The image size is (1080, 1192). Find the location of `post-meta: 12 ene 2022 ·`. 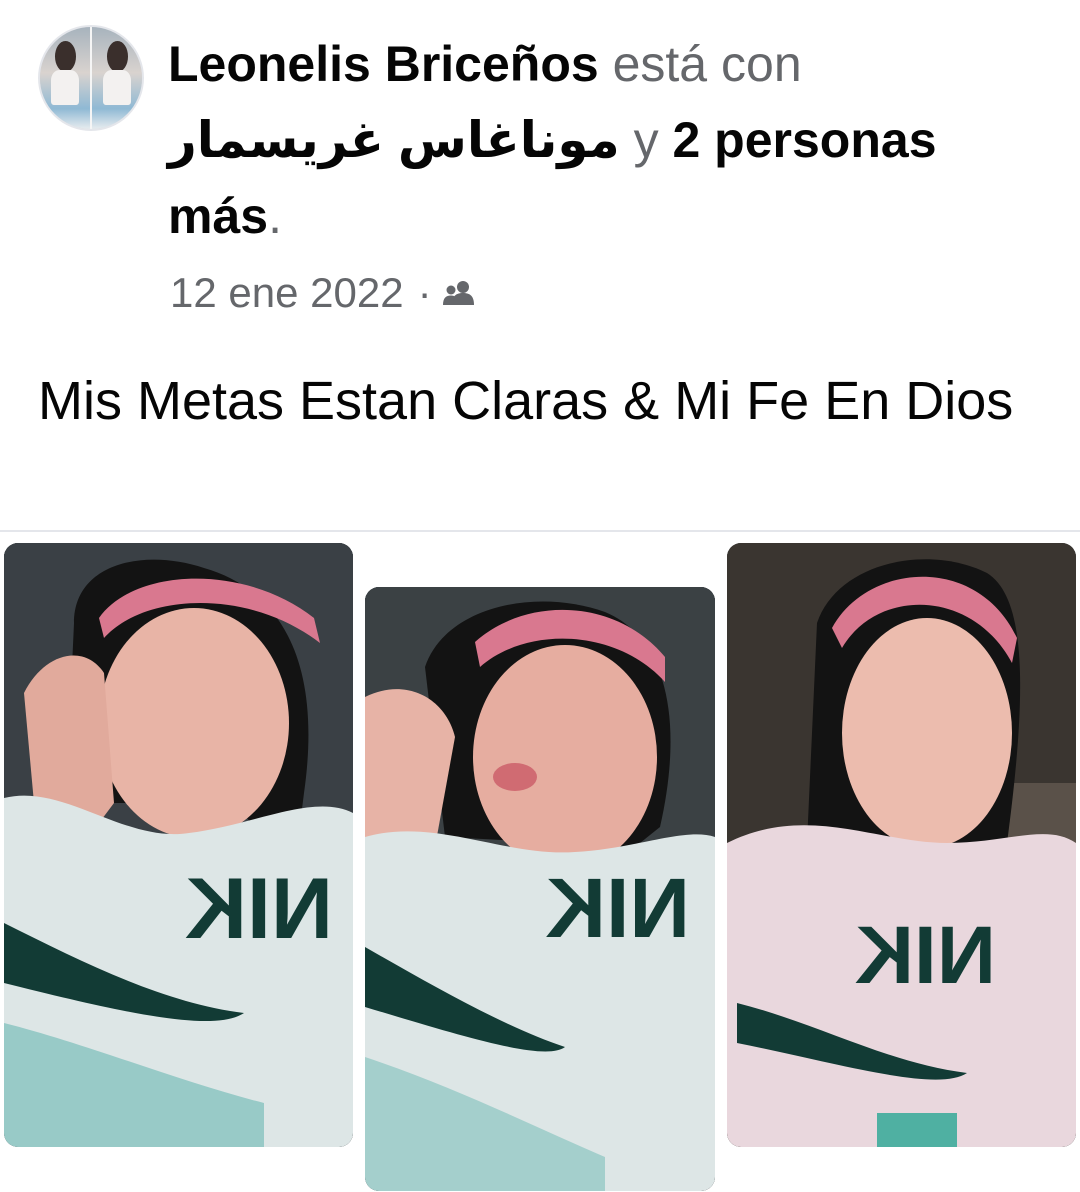

post-meta: 12 ene 2022 · is located at coordinates (323, 293).